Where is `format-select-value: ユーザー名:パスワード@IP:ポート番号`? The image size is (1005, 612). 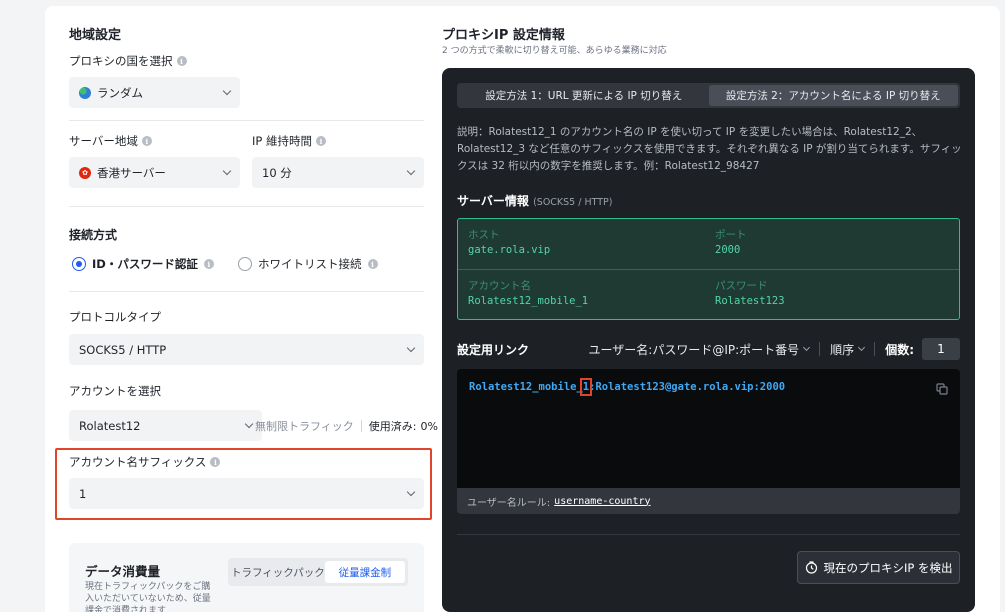 format-select-value: ユーザー名:パスワード@IP:ポート番号 is located at coordinates (694, 349).